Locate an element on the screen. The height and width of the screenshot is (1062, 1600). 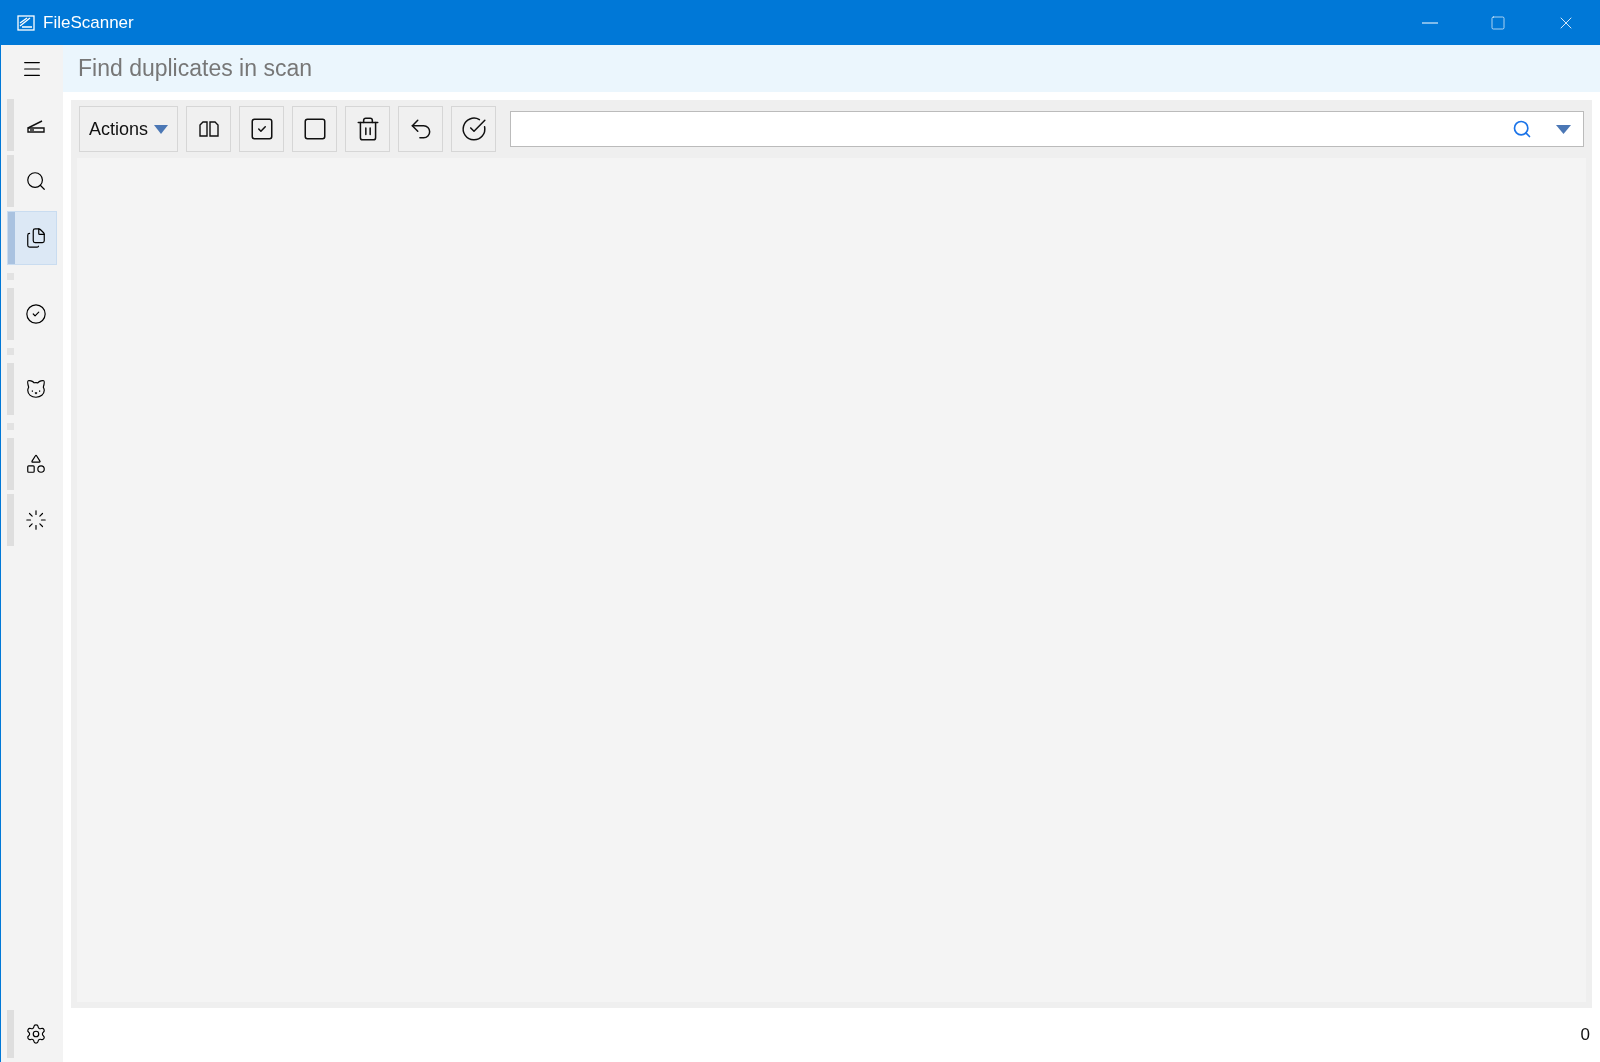
minimize-icon is located at coordinates (1430, 22).